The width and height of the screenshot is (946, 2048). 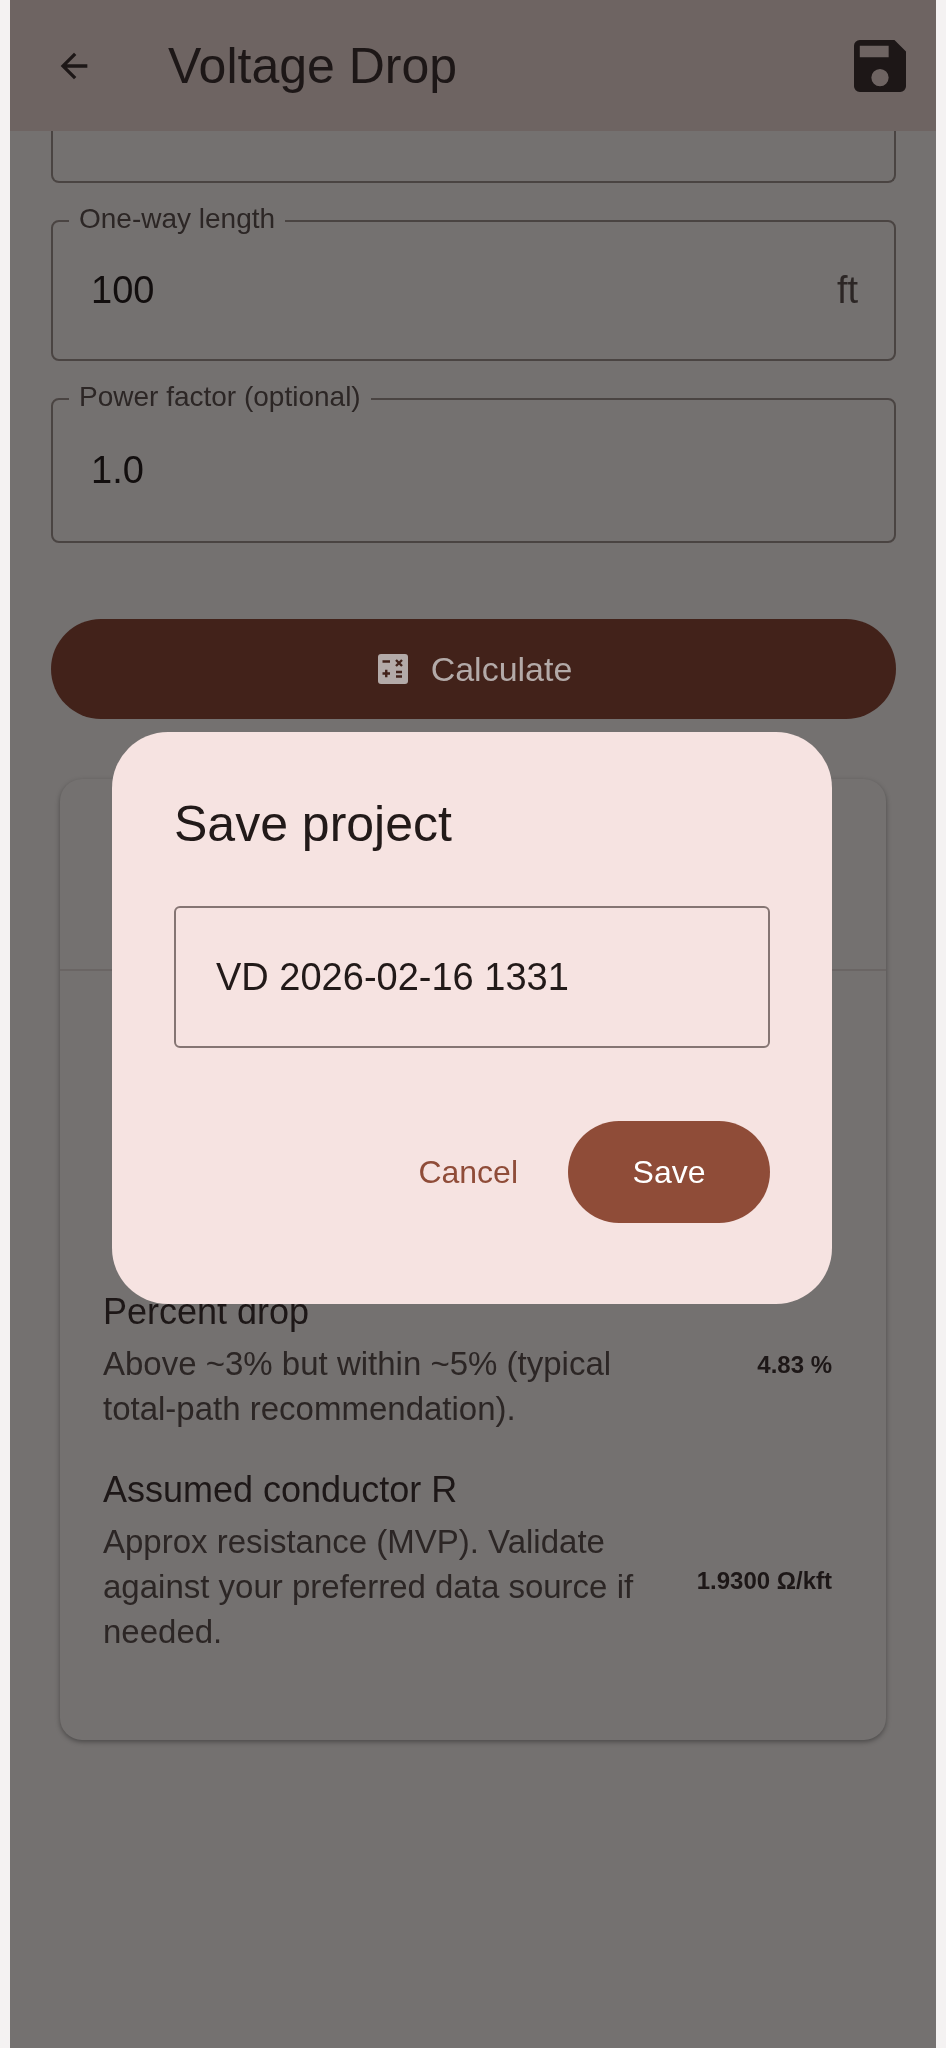 I want to click on unit-suffix: ft, so click(x=847, y=290).